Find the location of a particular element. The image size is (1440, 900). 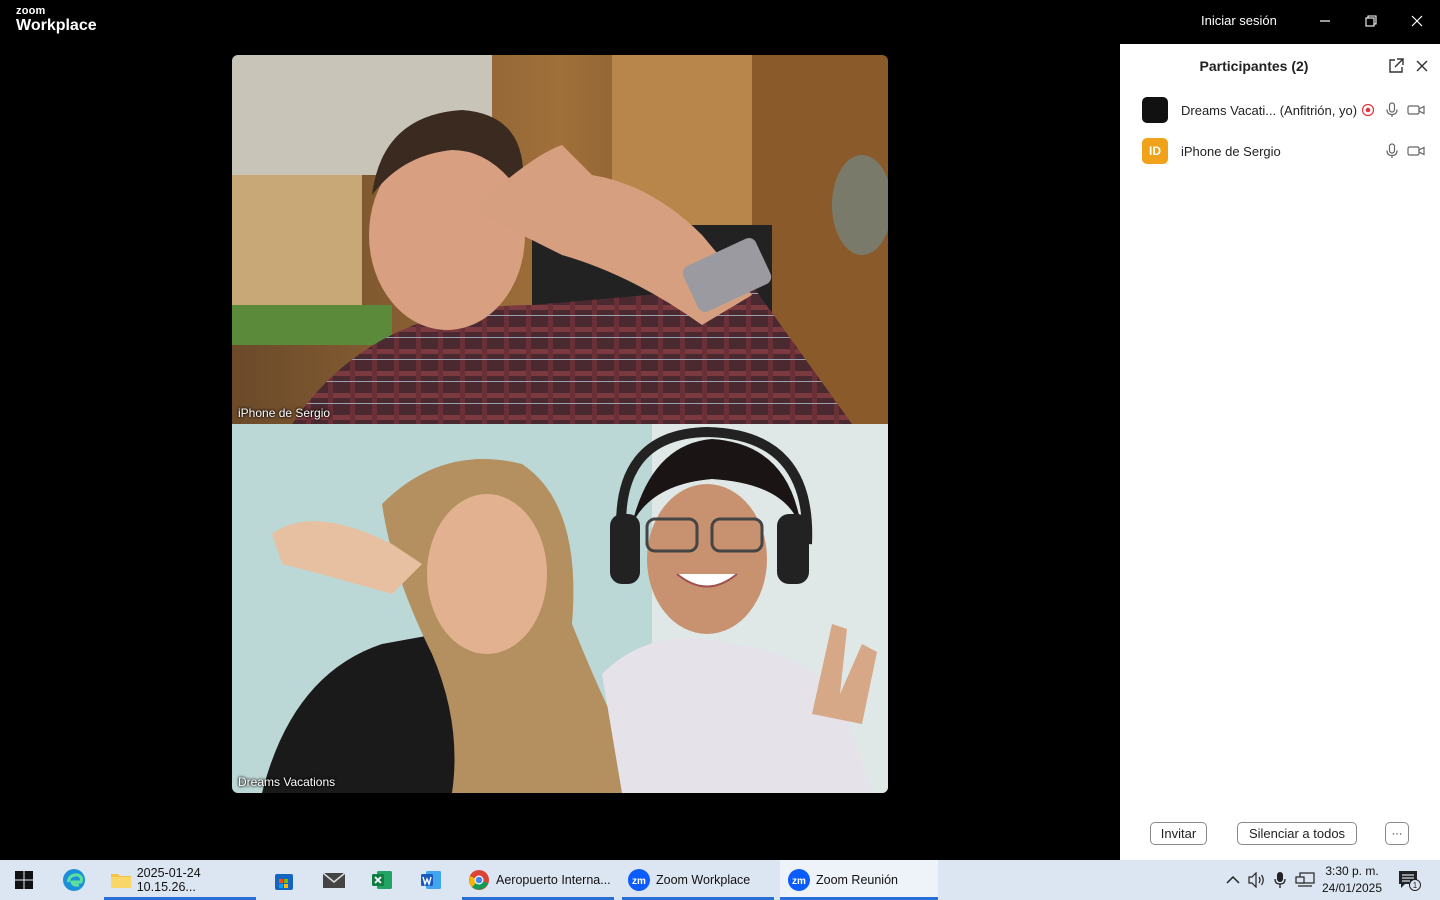

more-options-button: ··· is located at coordinates (1397, 833).